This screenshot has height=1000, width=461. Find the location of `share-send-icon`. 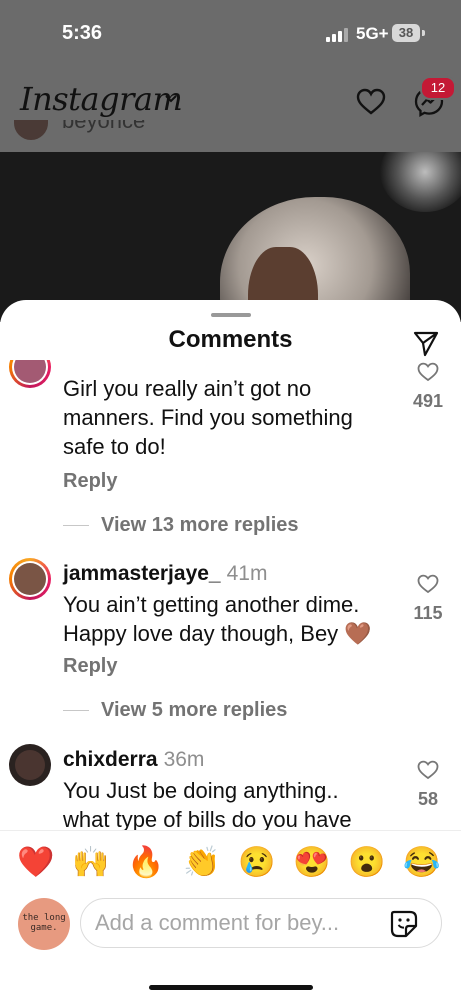

share-send-icon is located at coordinates (426, 343).